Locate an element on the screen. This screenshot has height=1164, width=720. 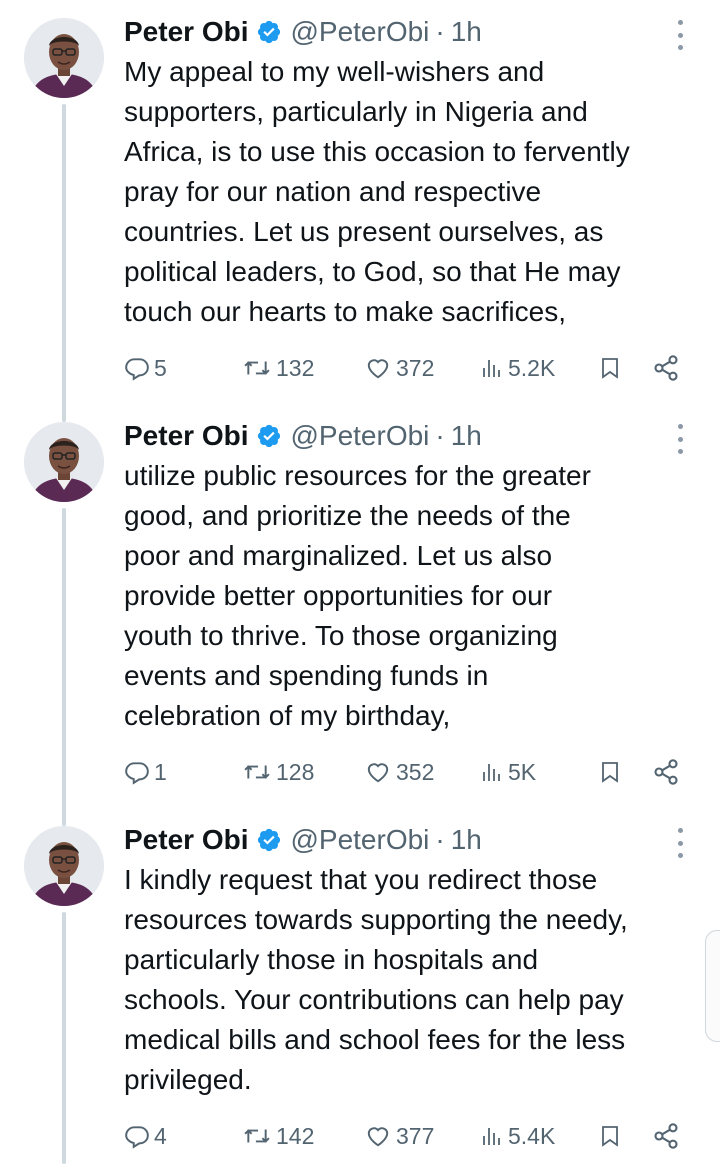
repost-button: 142 is located at coordinates (278, 1136).